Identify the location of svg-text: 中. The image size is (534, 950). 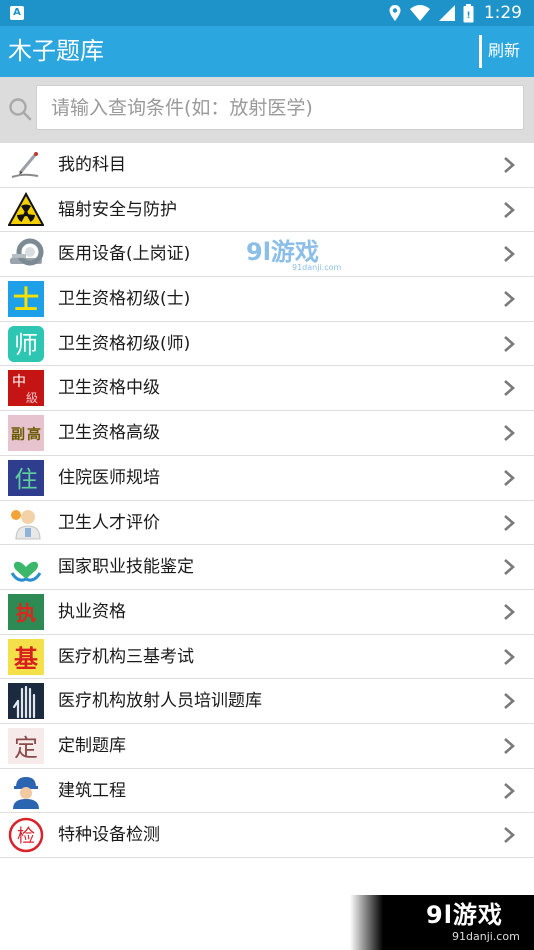
(19, 382).